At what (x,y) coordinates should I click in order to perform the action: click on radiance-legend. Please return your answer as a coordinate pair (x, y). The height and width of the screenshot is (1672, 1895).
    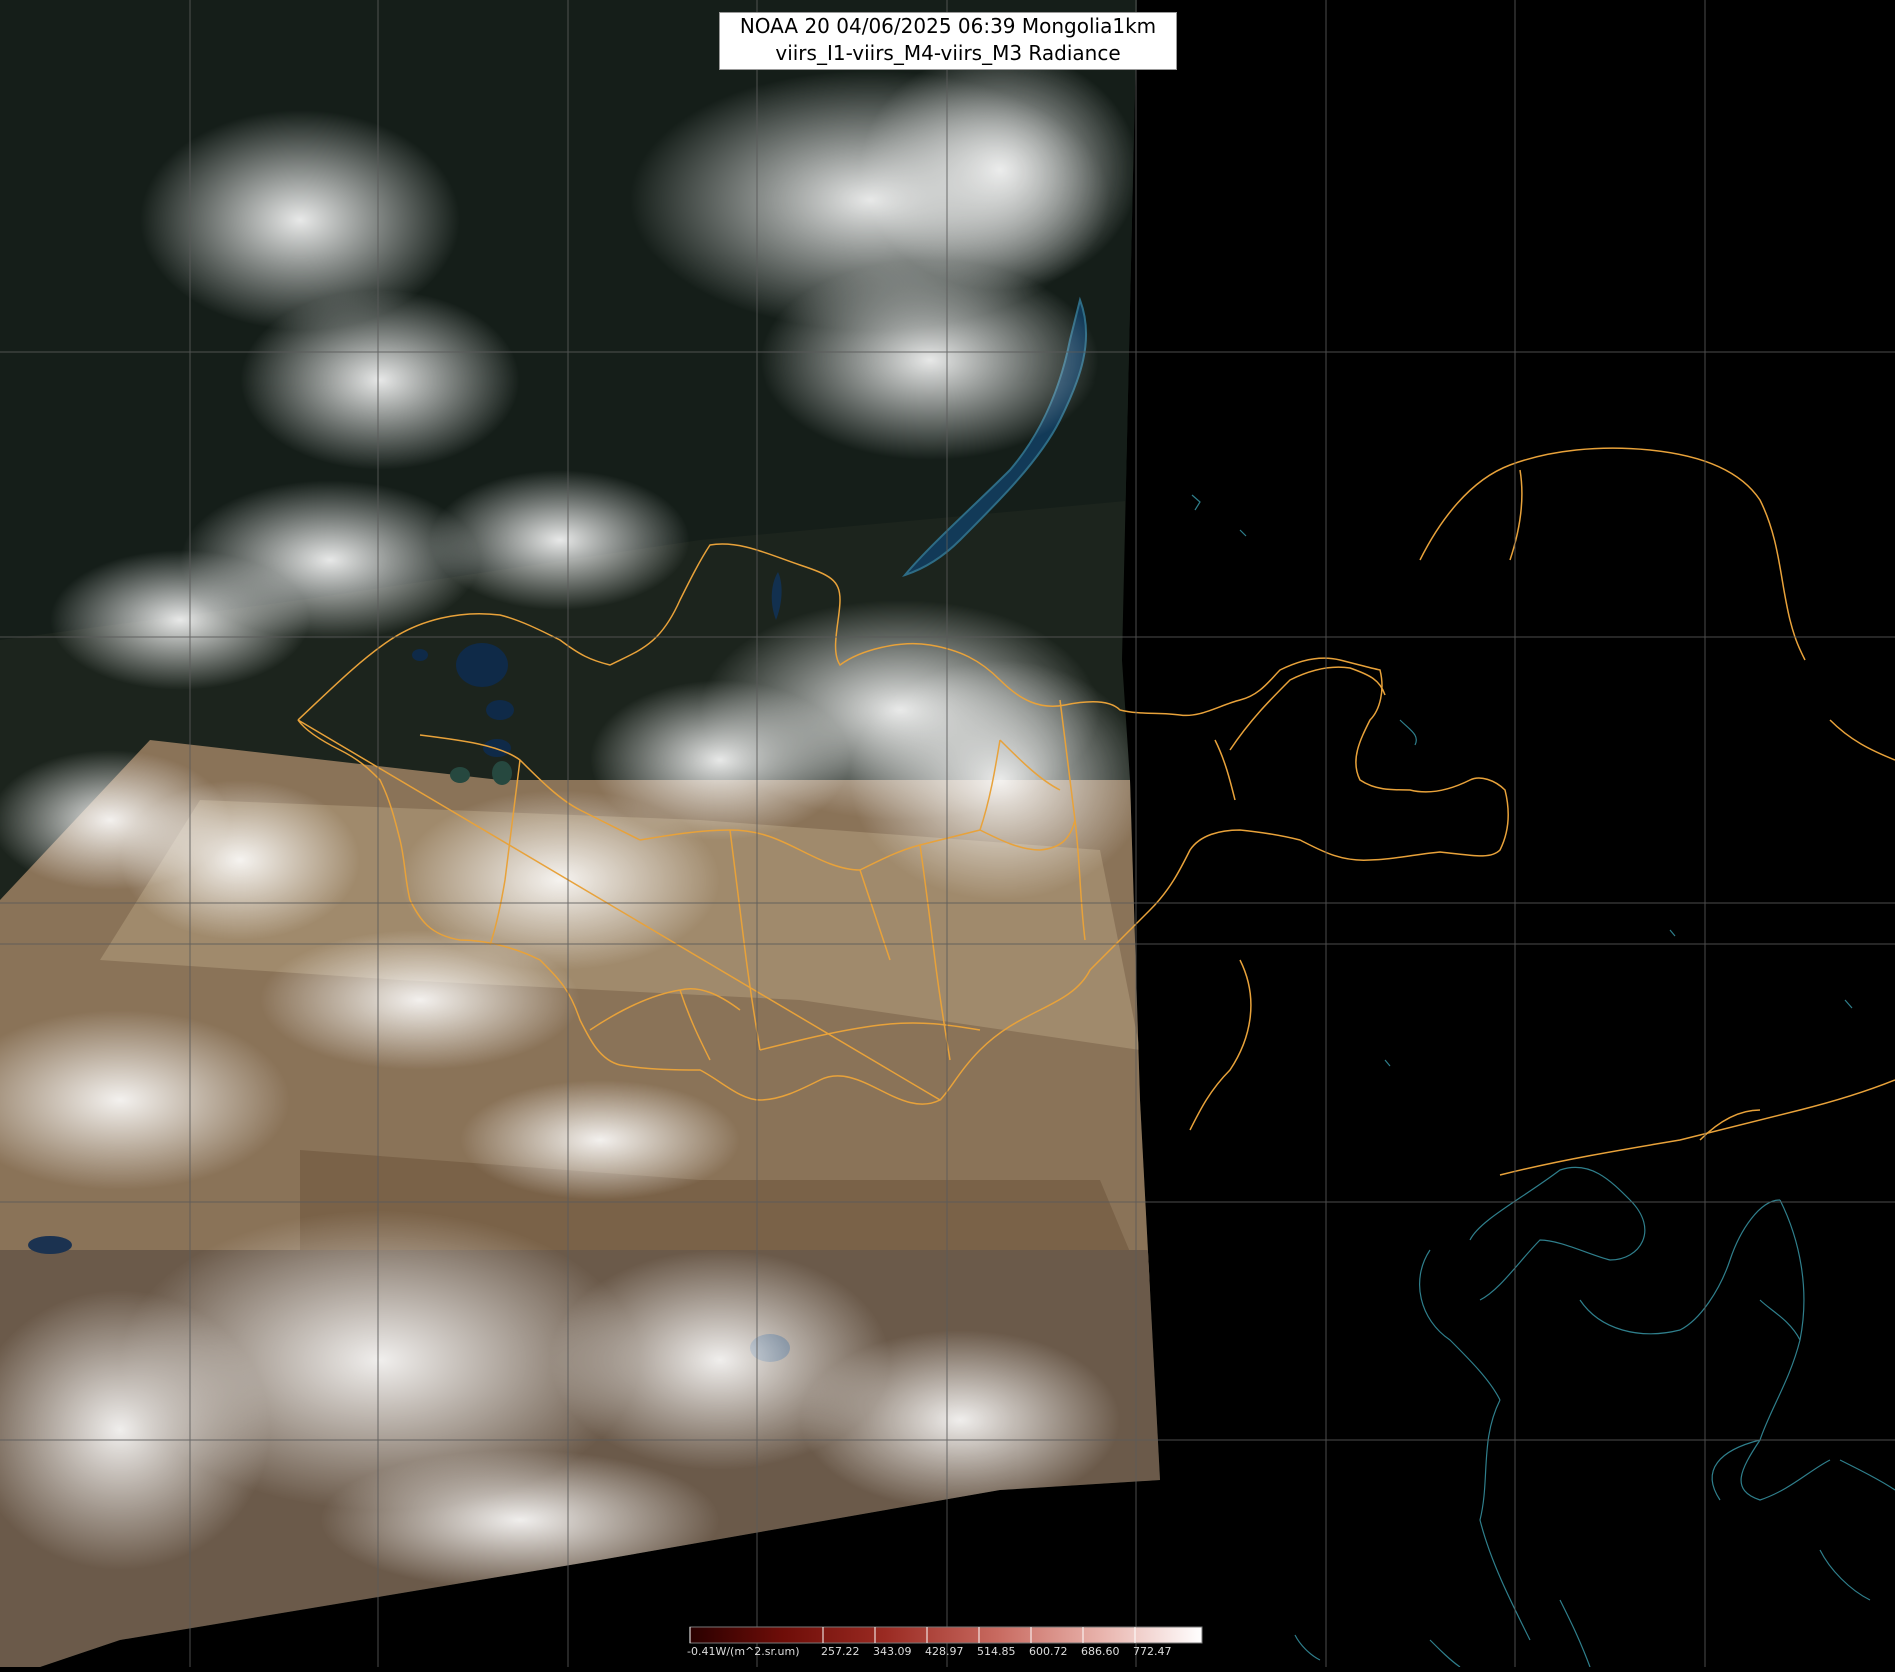
    Looking at the image, I should click on (946, 1635).